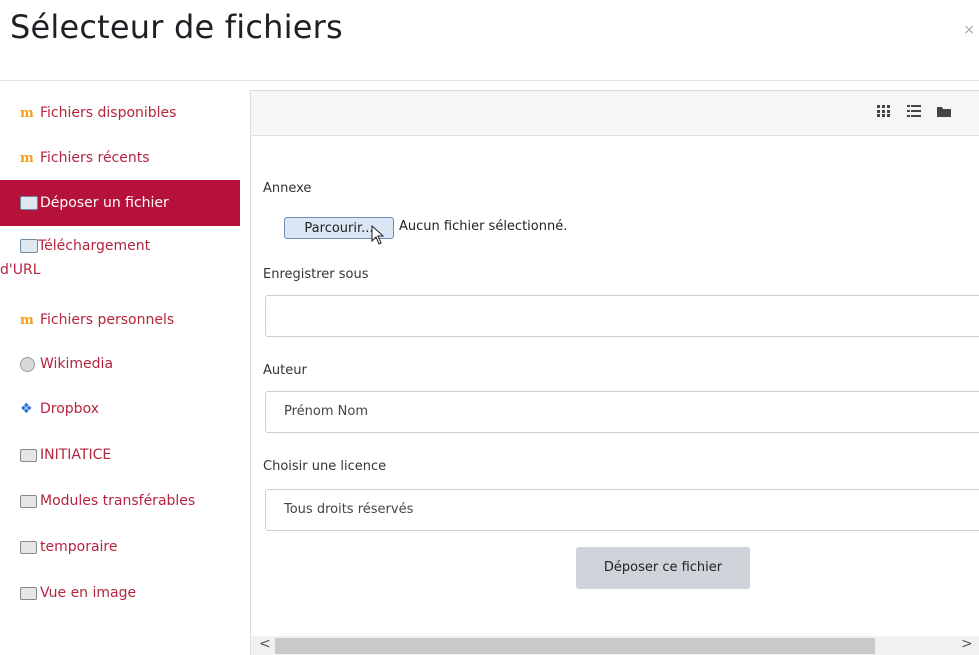 The image size is (979, 655). What do you see at coordinates (94, 246) in the screenshot?
I see `sidebar-item-label-line1: Téléchargement` at bounding box center [94, 246].